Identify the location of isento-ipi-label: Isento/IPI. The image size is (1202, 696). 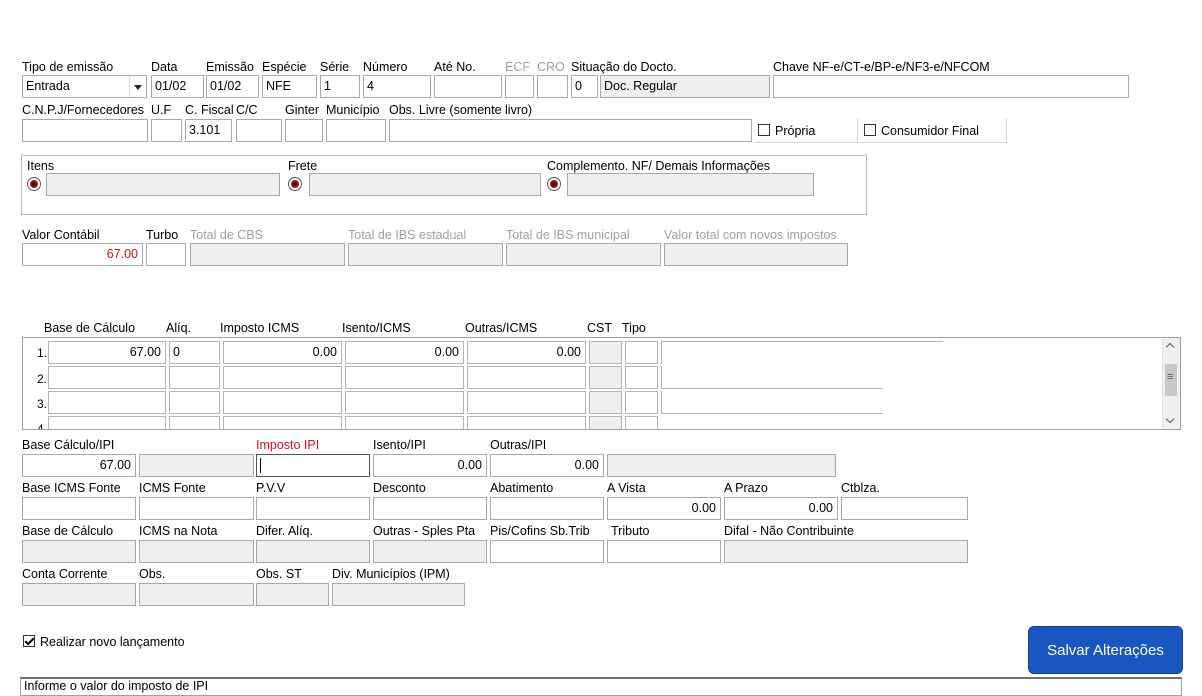
(399, 445).